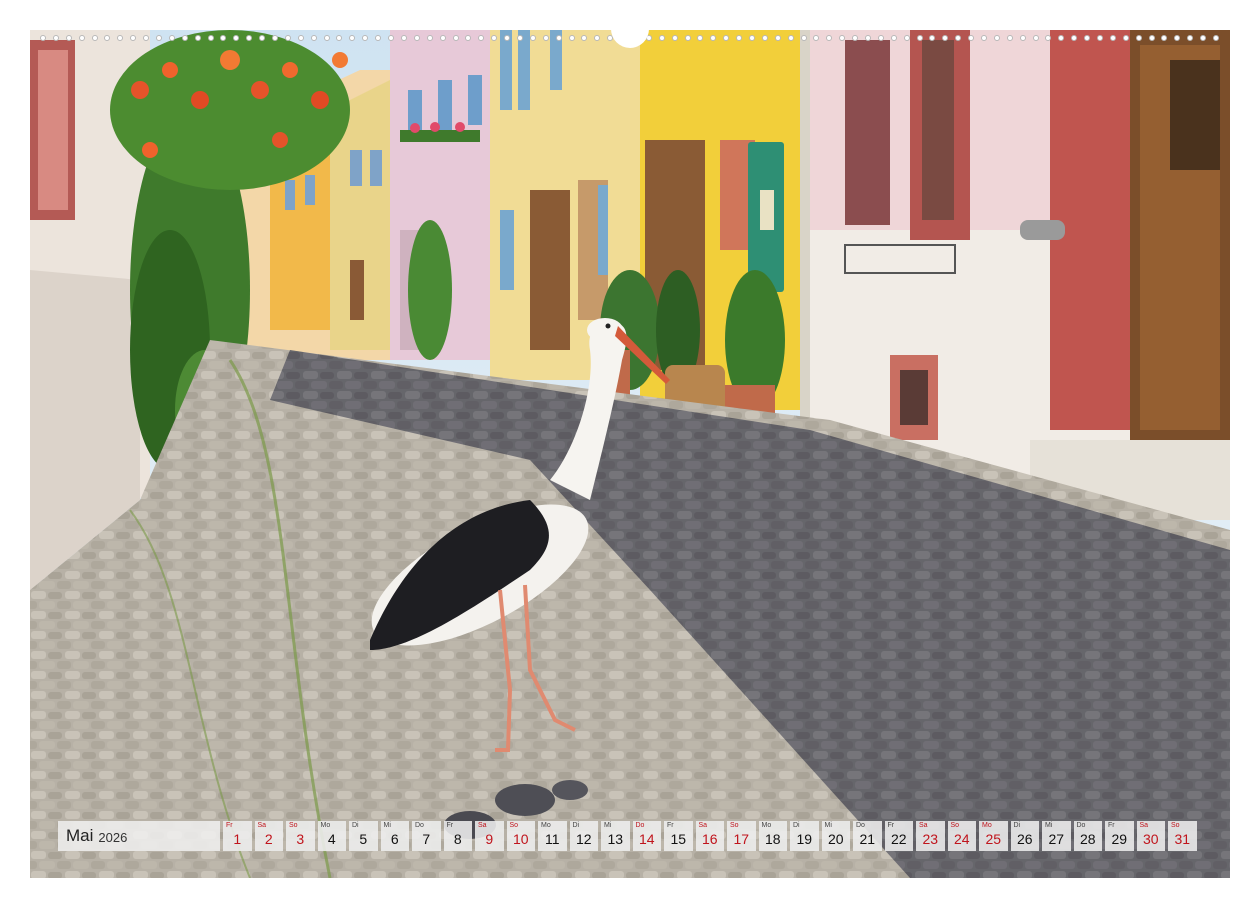  Describe the element at coordinates (489, 839) in the screenshot. I see `day-number: 9` at that location.